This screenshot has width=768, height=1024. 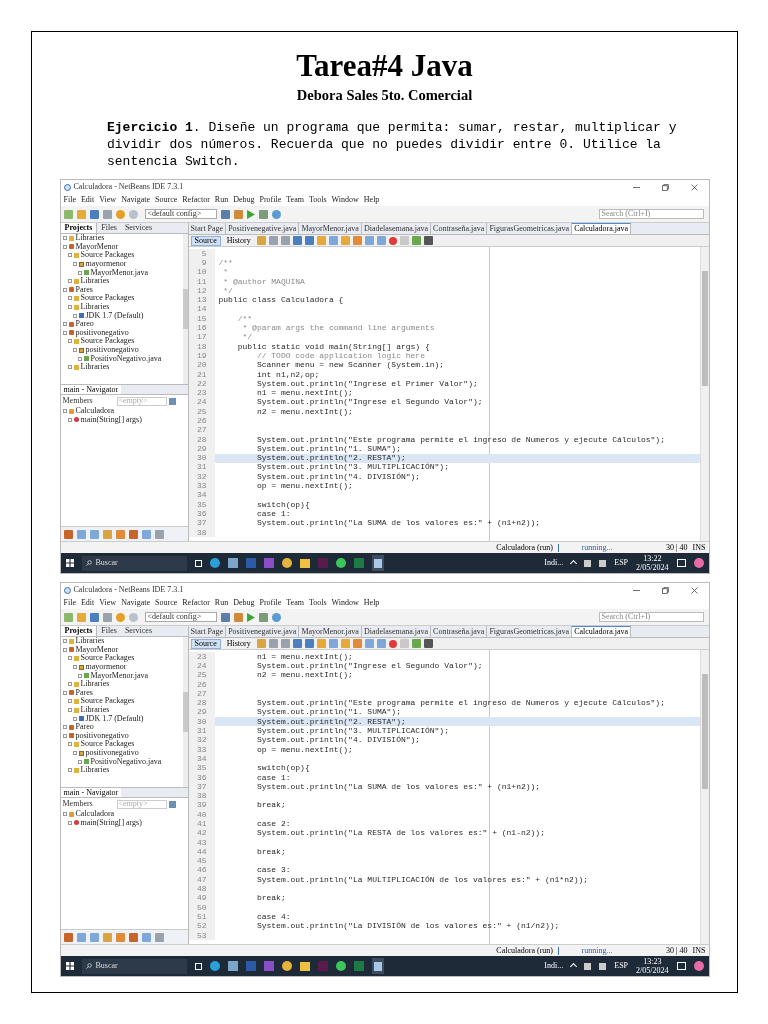 What do you see at coordinates (119, 675) in the screenshot?
I see `tree-item: MayorMenor.java` at bounding box center [119, 675].